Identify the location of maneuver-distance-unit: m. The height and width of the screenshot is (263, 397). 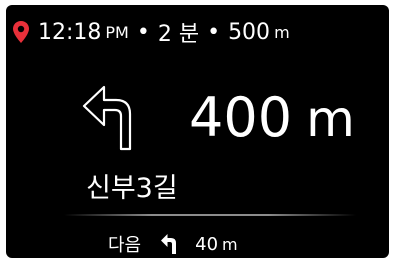
(330, 119).